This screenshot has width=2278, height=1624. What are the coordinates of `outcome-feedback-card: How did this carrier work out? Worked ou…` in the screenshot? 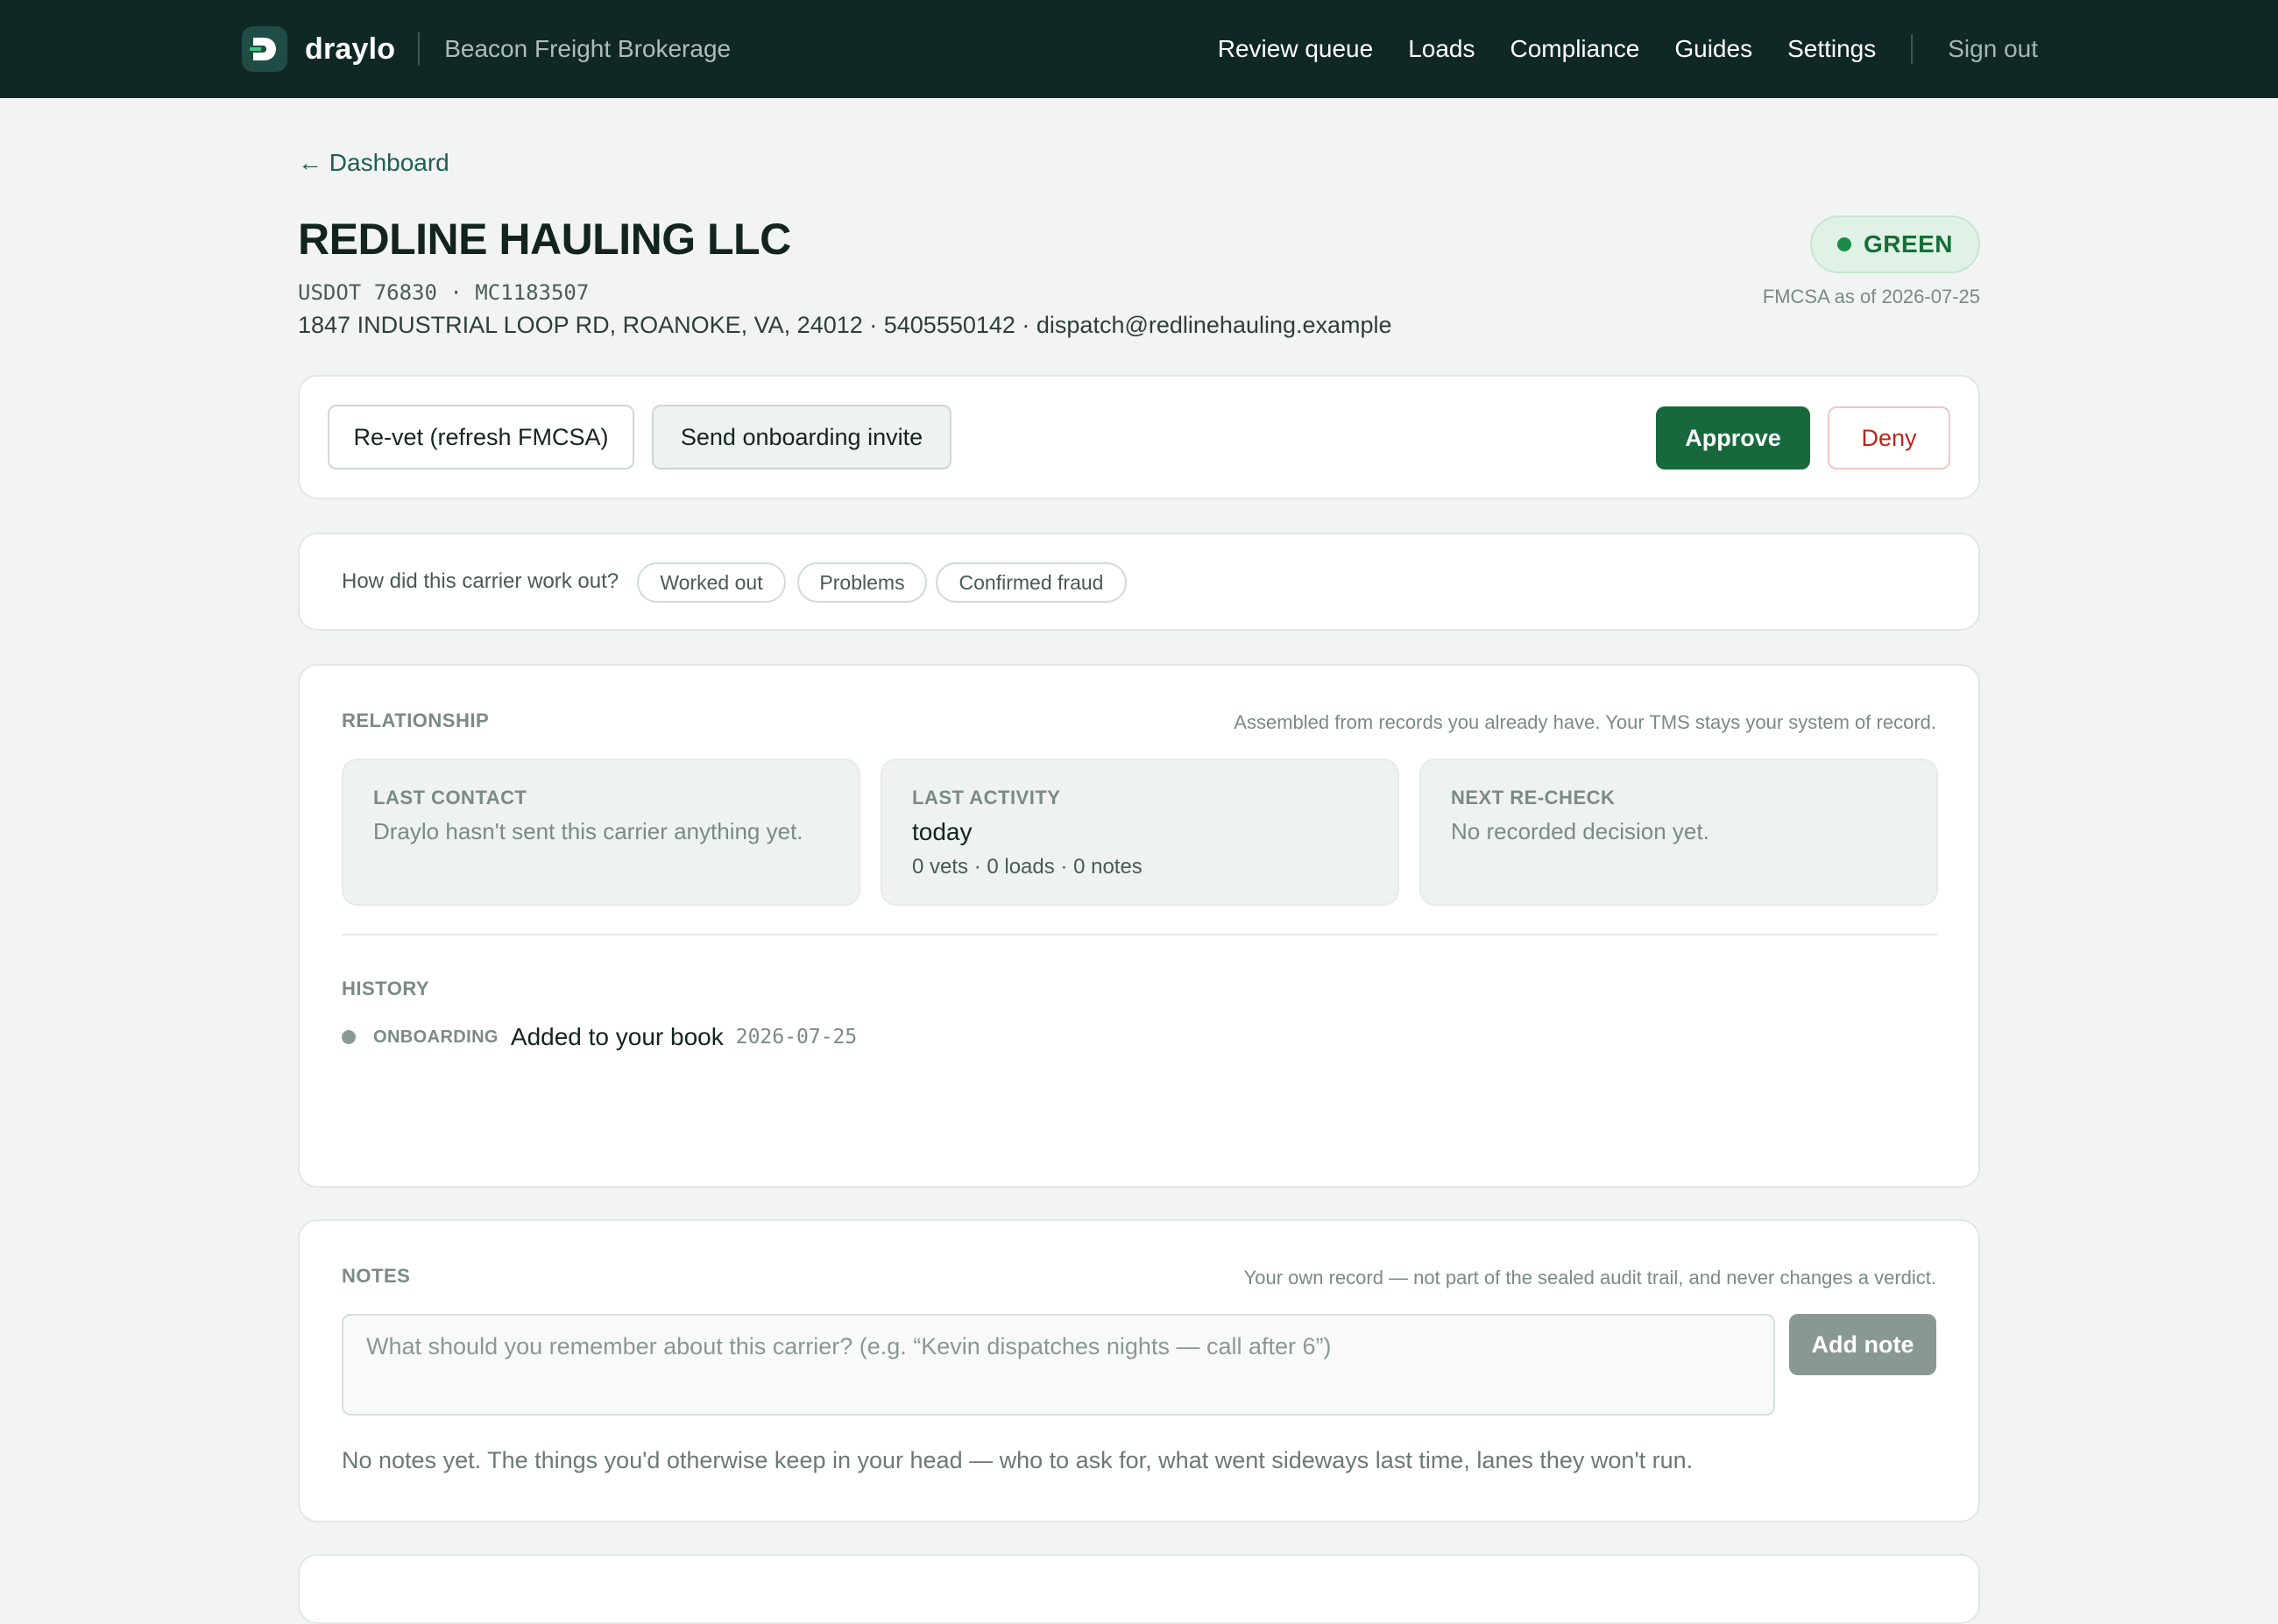 It's located at (1139, 582).